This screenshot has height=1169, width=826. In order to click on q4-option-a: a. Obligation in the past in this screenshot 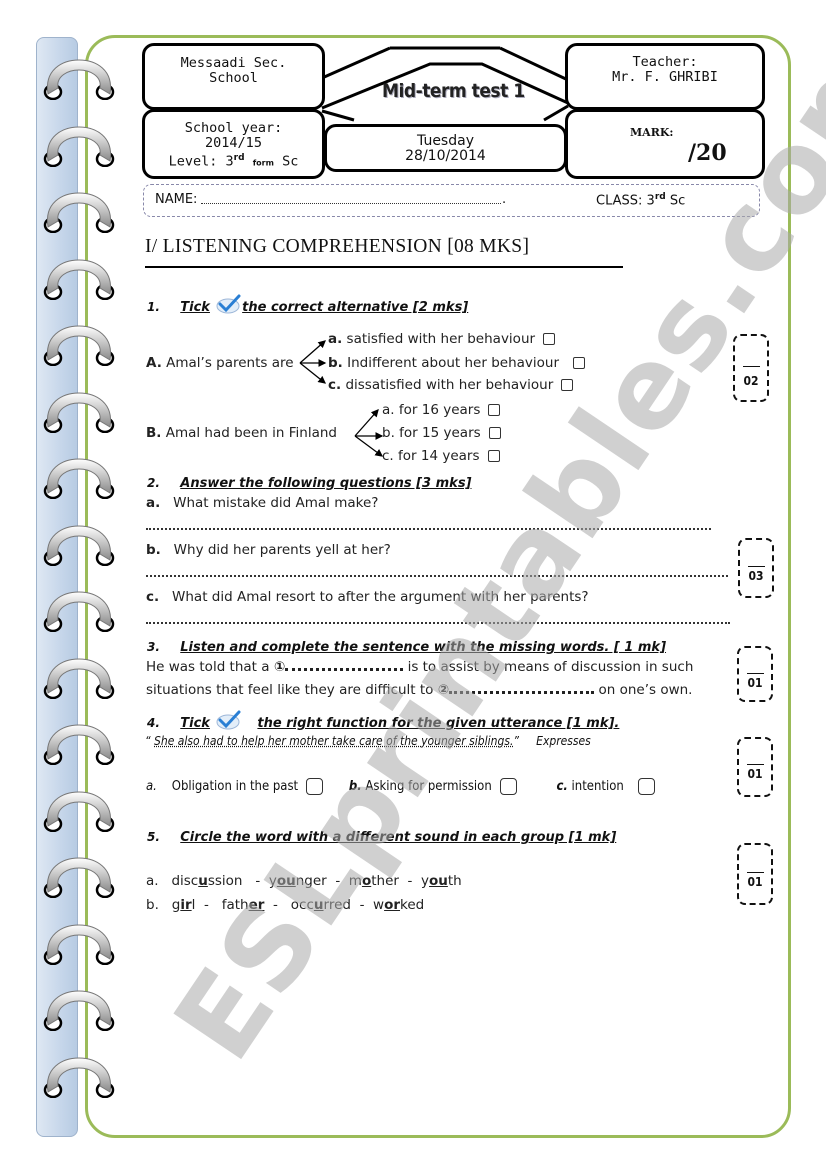, I will do `click(235, 786)`.